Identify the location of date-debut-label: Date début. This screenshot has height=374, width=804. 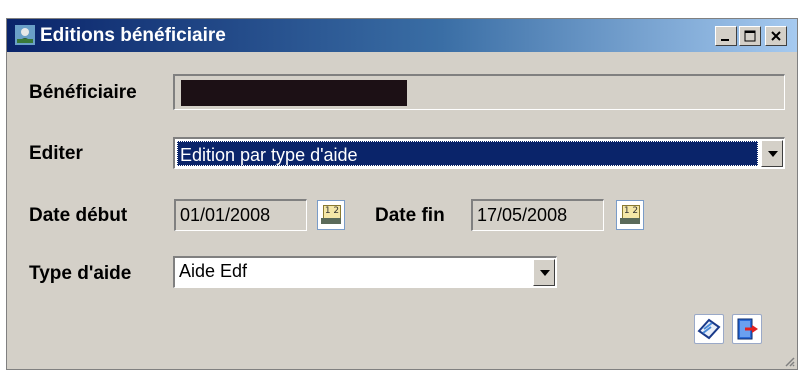
(78, 215).